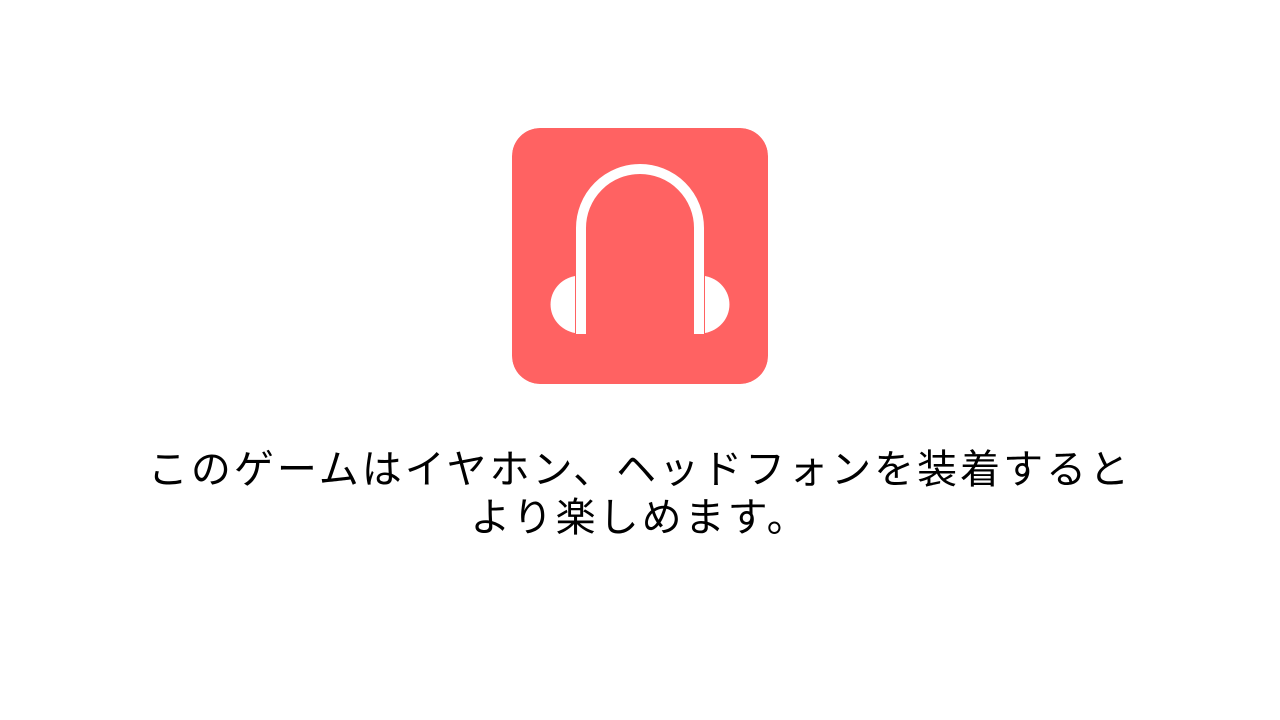 This screenshot has width=1280, height=720. What do you see at coordinates (640, 470) in the screenshot?
I see `message-line-1: このゲームはイヤホン、ヘッドフォンを装着すると` at bounding box center [640, 470].